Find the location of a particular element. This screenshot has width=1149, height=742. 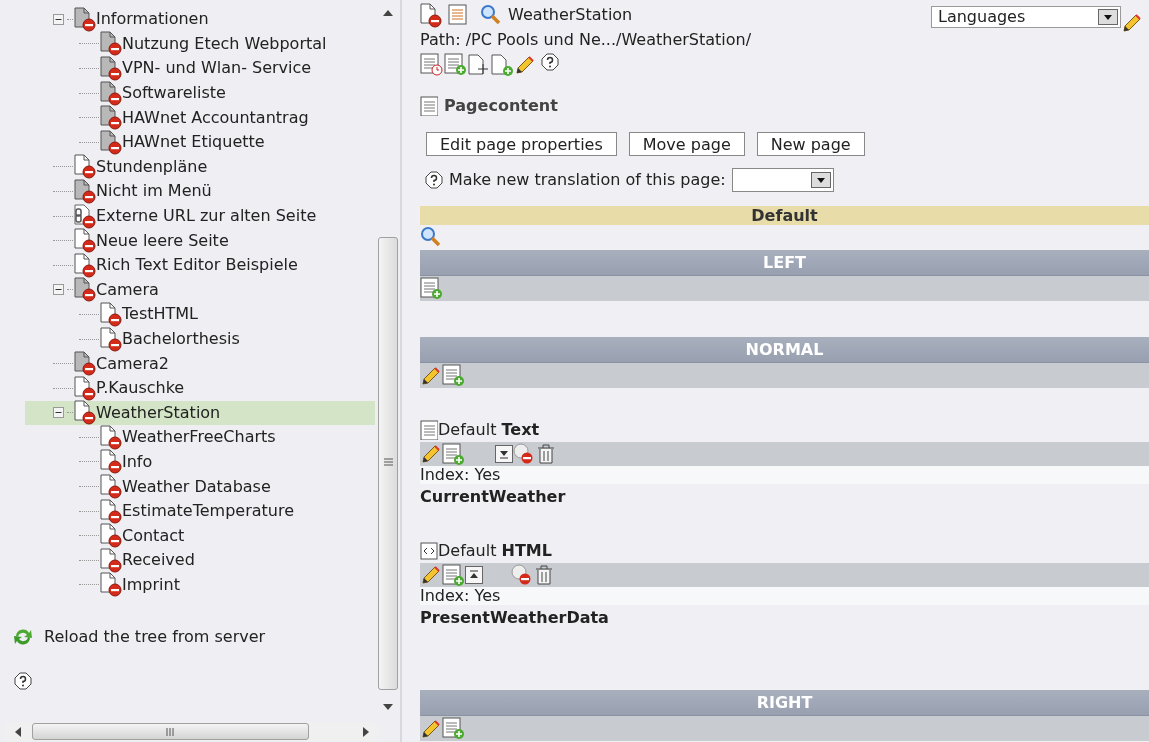

tree-item: Neue leere Seite is located at coordinates (200, 240).